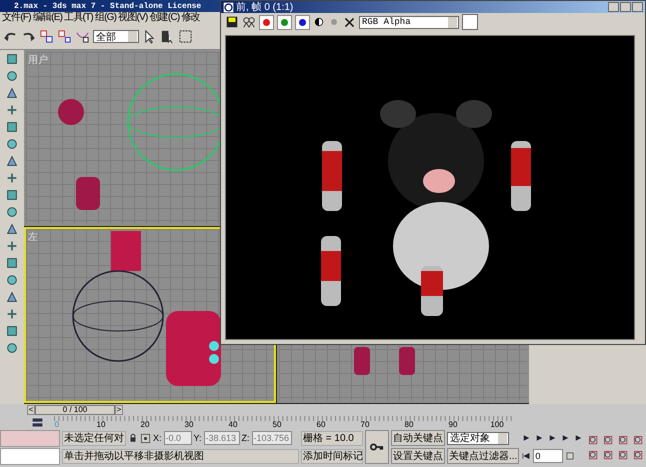  I want to click on menu-item: 组(G), so click(105, 18).